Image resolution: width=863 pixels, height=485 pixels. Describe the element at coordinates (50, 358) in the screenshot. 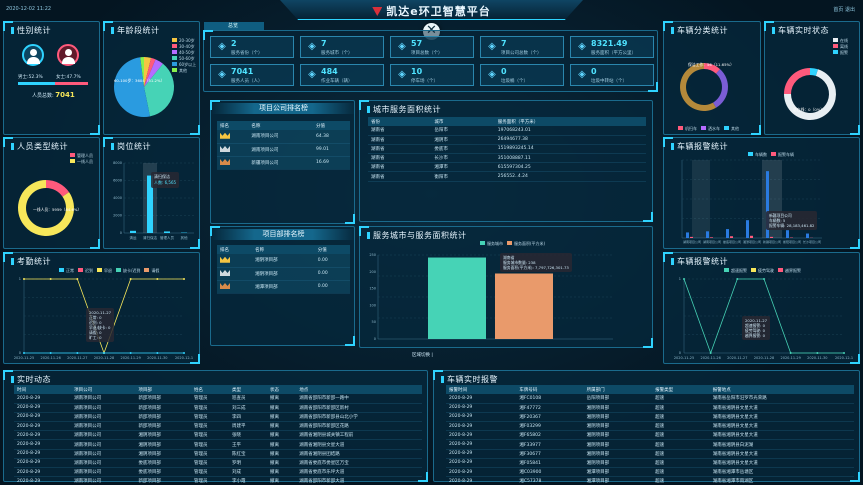

I see `x-tick-label: 2020-11-26` at that location.